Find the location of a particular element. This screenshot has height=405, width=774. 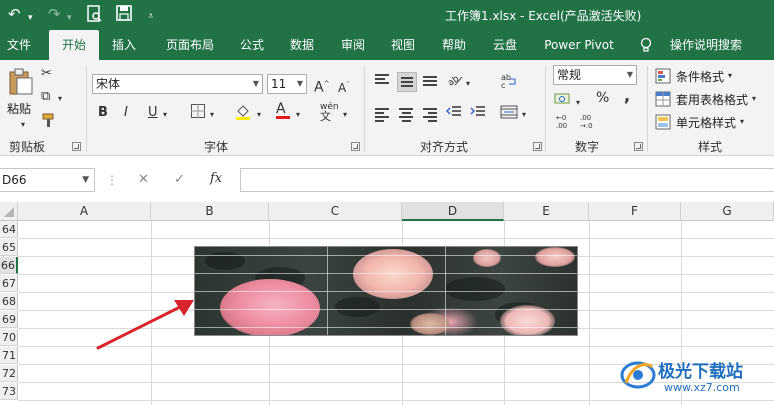

comma-style-icon: , is located at coordinates (627, 96).